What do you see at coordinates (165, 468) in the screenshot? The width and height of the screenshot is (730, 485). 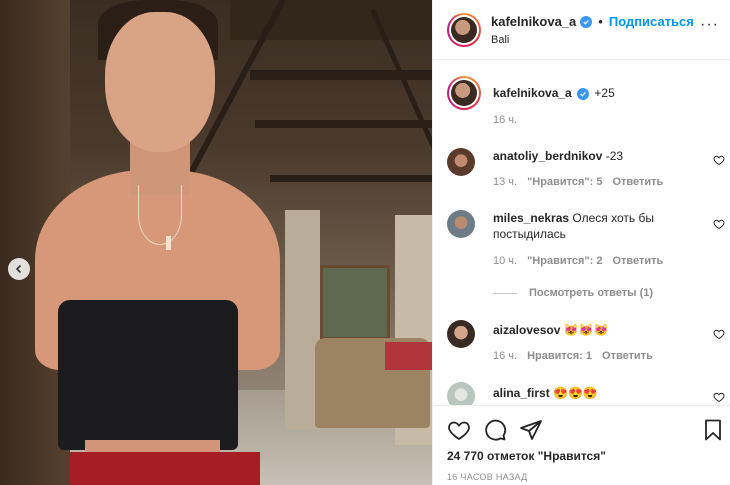 I see `red-shorts` at bounding box center [165, 468].